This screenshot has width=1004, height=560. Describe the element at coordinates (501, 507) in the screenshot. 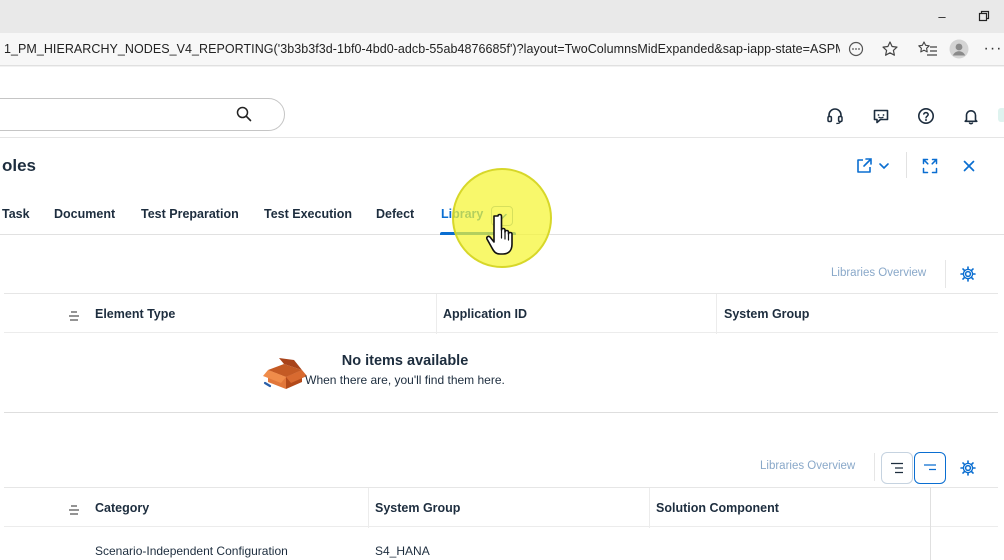

I see `table2-header: Category System Group Solution Component` at that location.